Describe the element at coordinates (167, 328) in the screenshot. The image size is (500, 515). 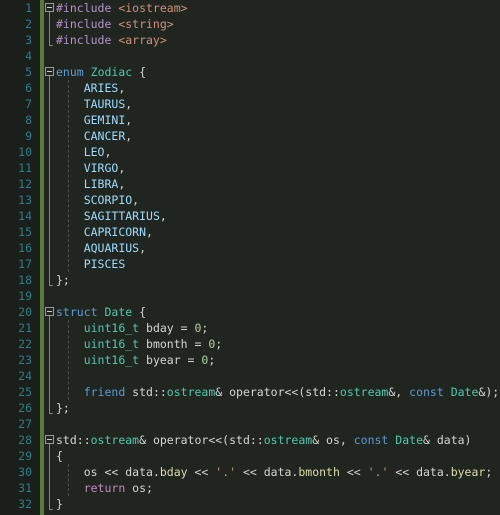
I see `code-token: bday =` at that location.